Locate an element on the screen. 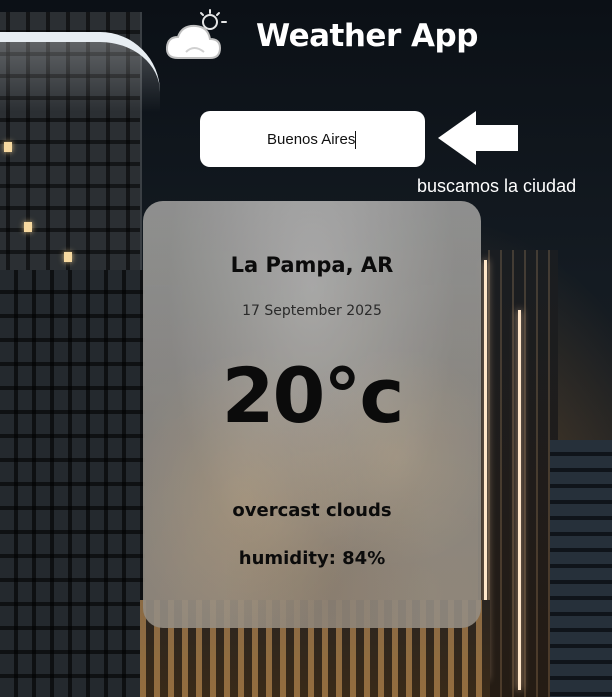 The width and height of the screenshot is (612, 697). humidity-value: humidity: 84% is located at coordinates (312, 558).